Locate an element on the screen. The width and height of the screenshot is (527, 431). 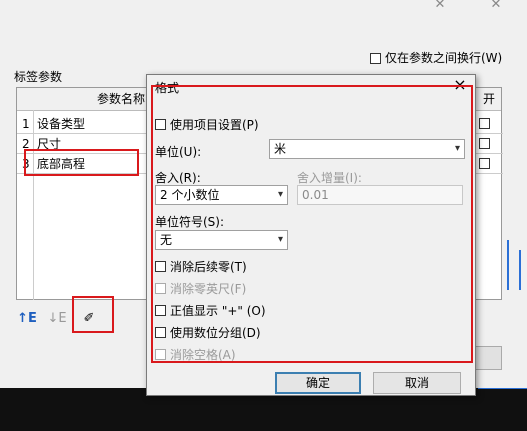
group-title: 标签参数 is located at coordinates (38, 77).